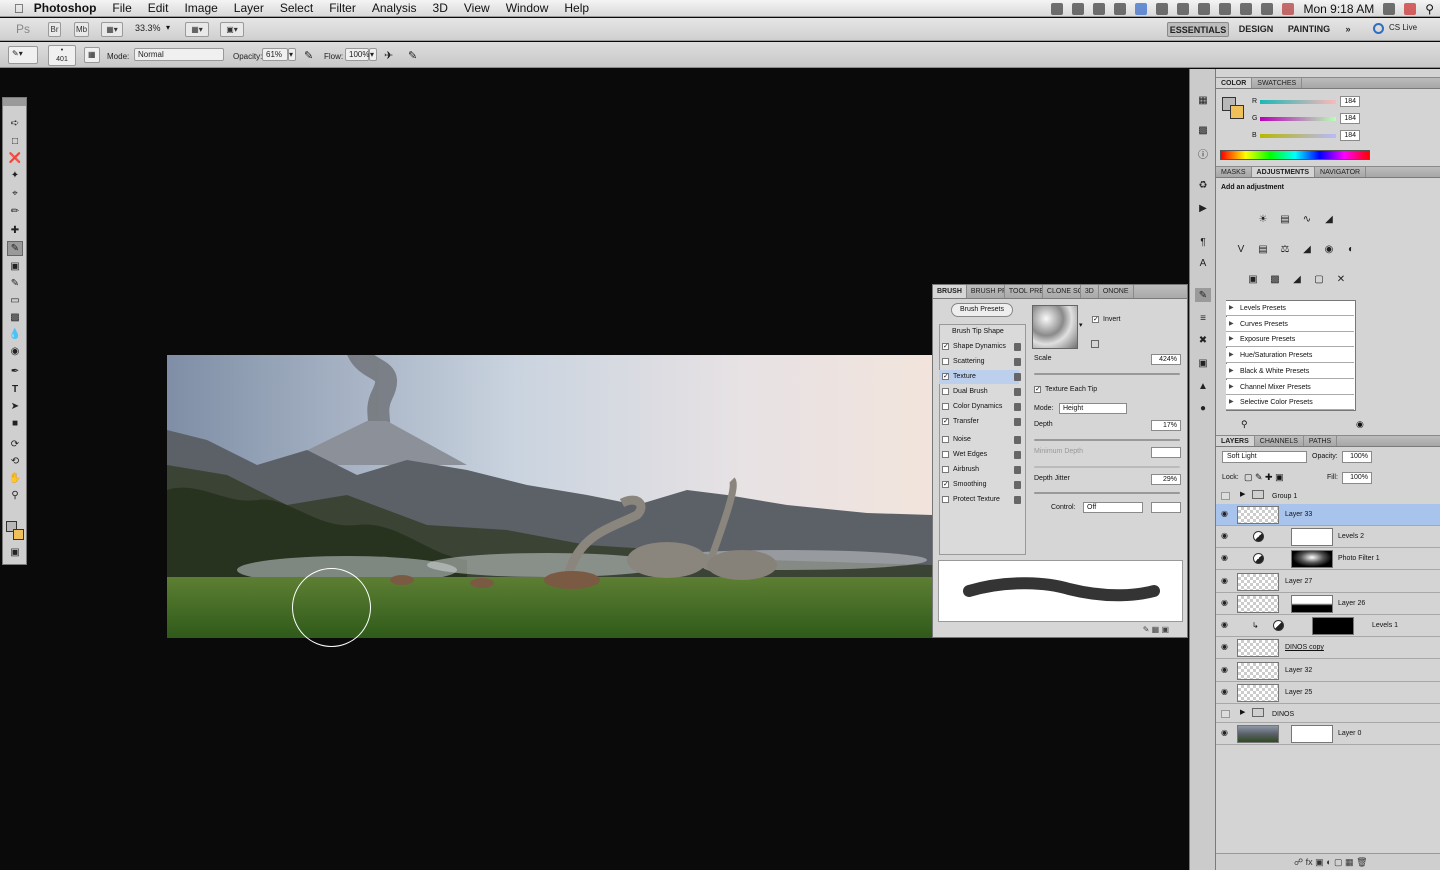 Image resolution: width=1440 pixels, height=870 pixels. I want to click on image-panel-icon: ▩, so click(1203, 130).